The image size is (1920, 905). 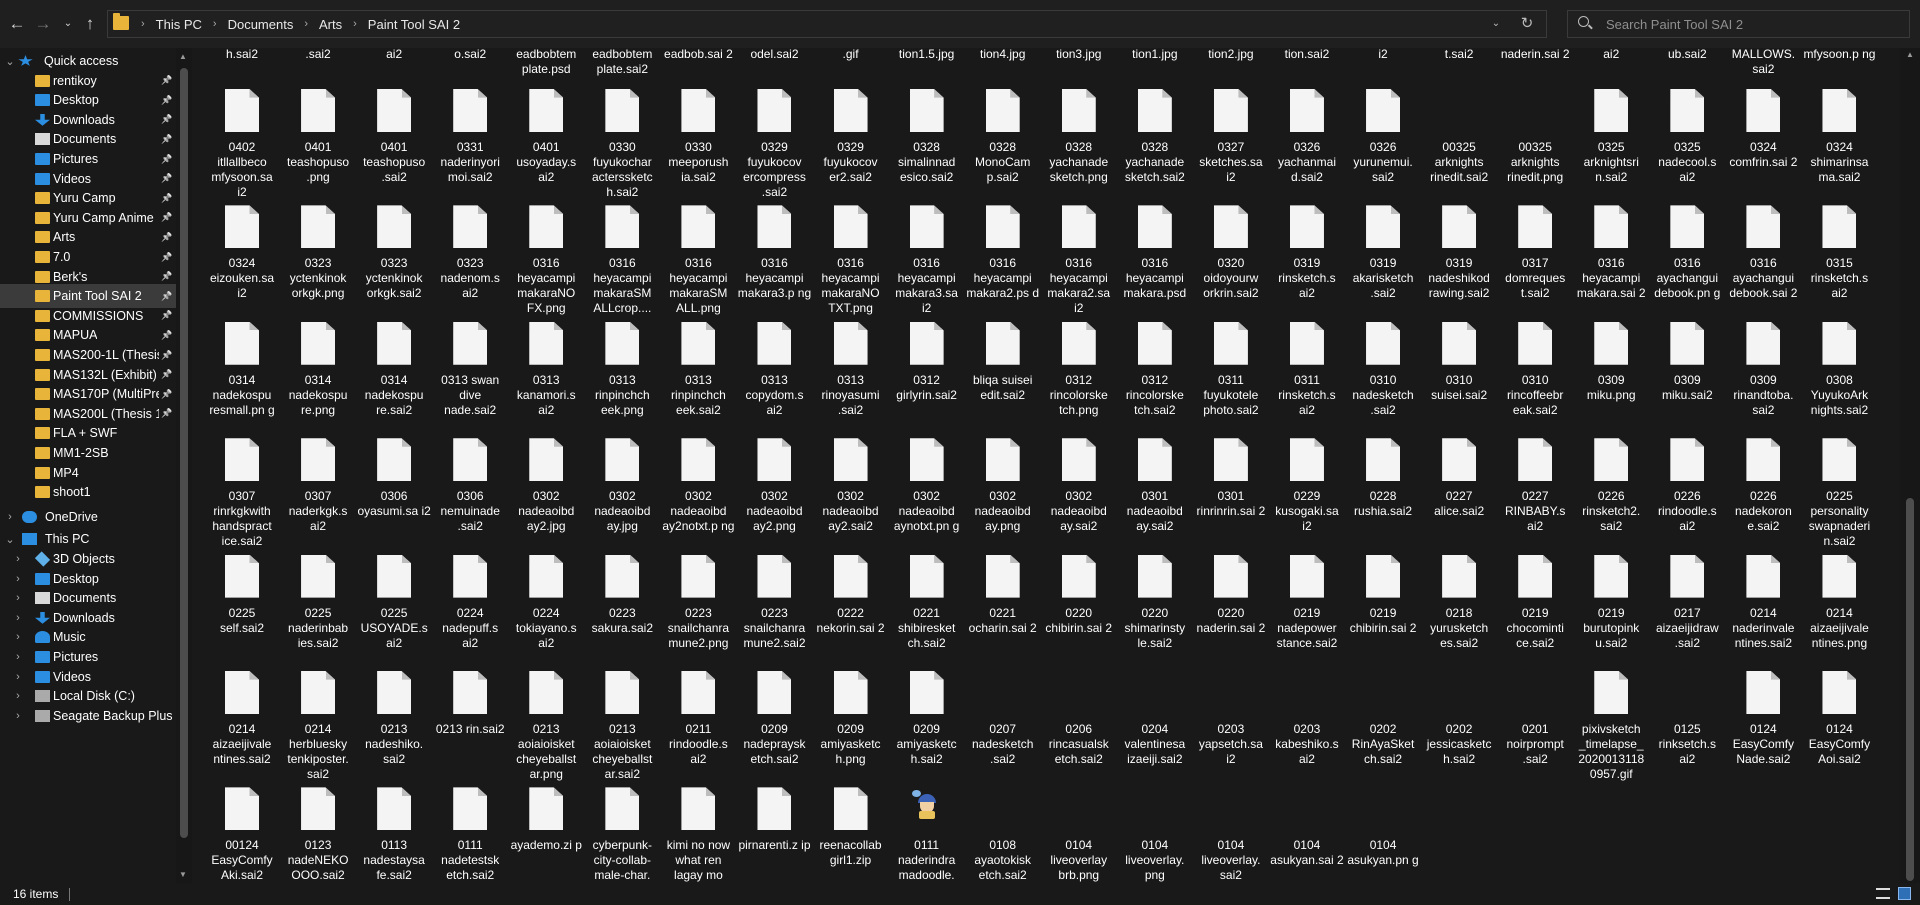 I want to click on file-item: 0316 heyacampi makaraNO TXT.png, so click(x=851, y=260).